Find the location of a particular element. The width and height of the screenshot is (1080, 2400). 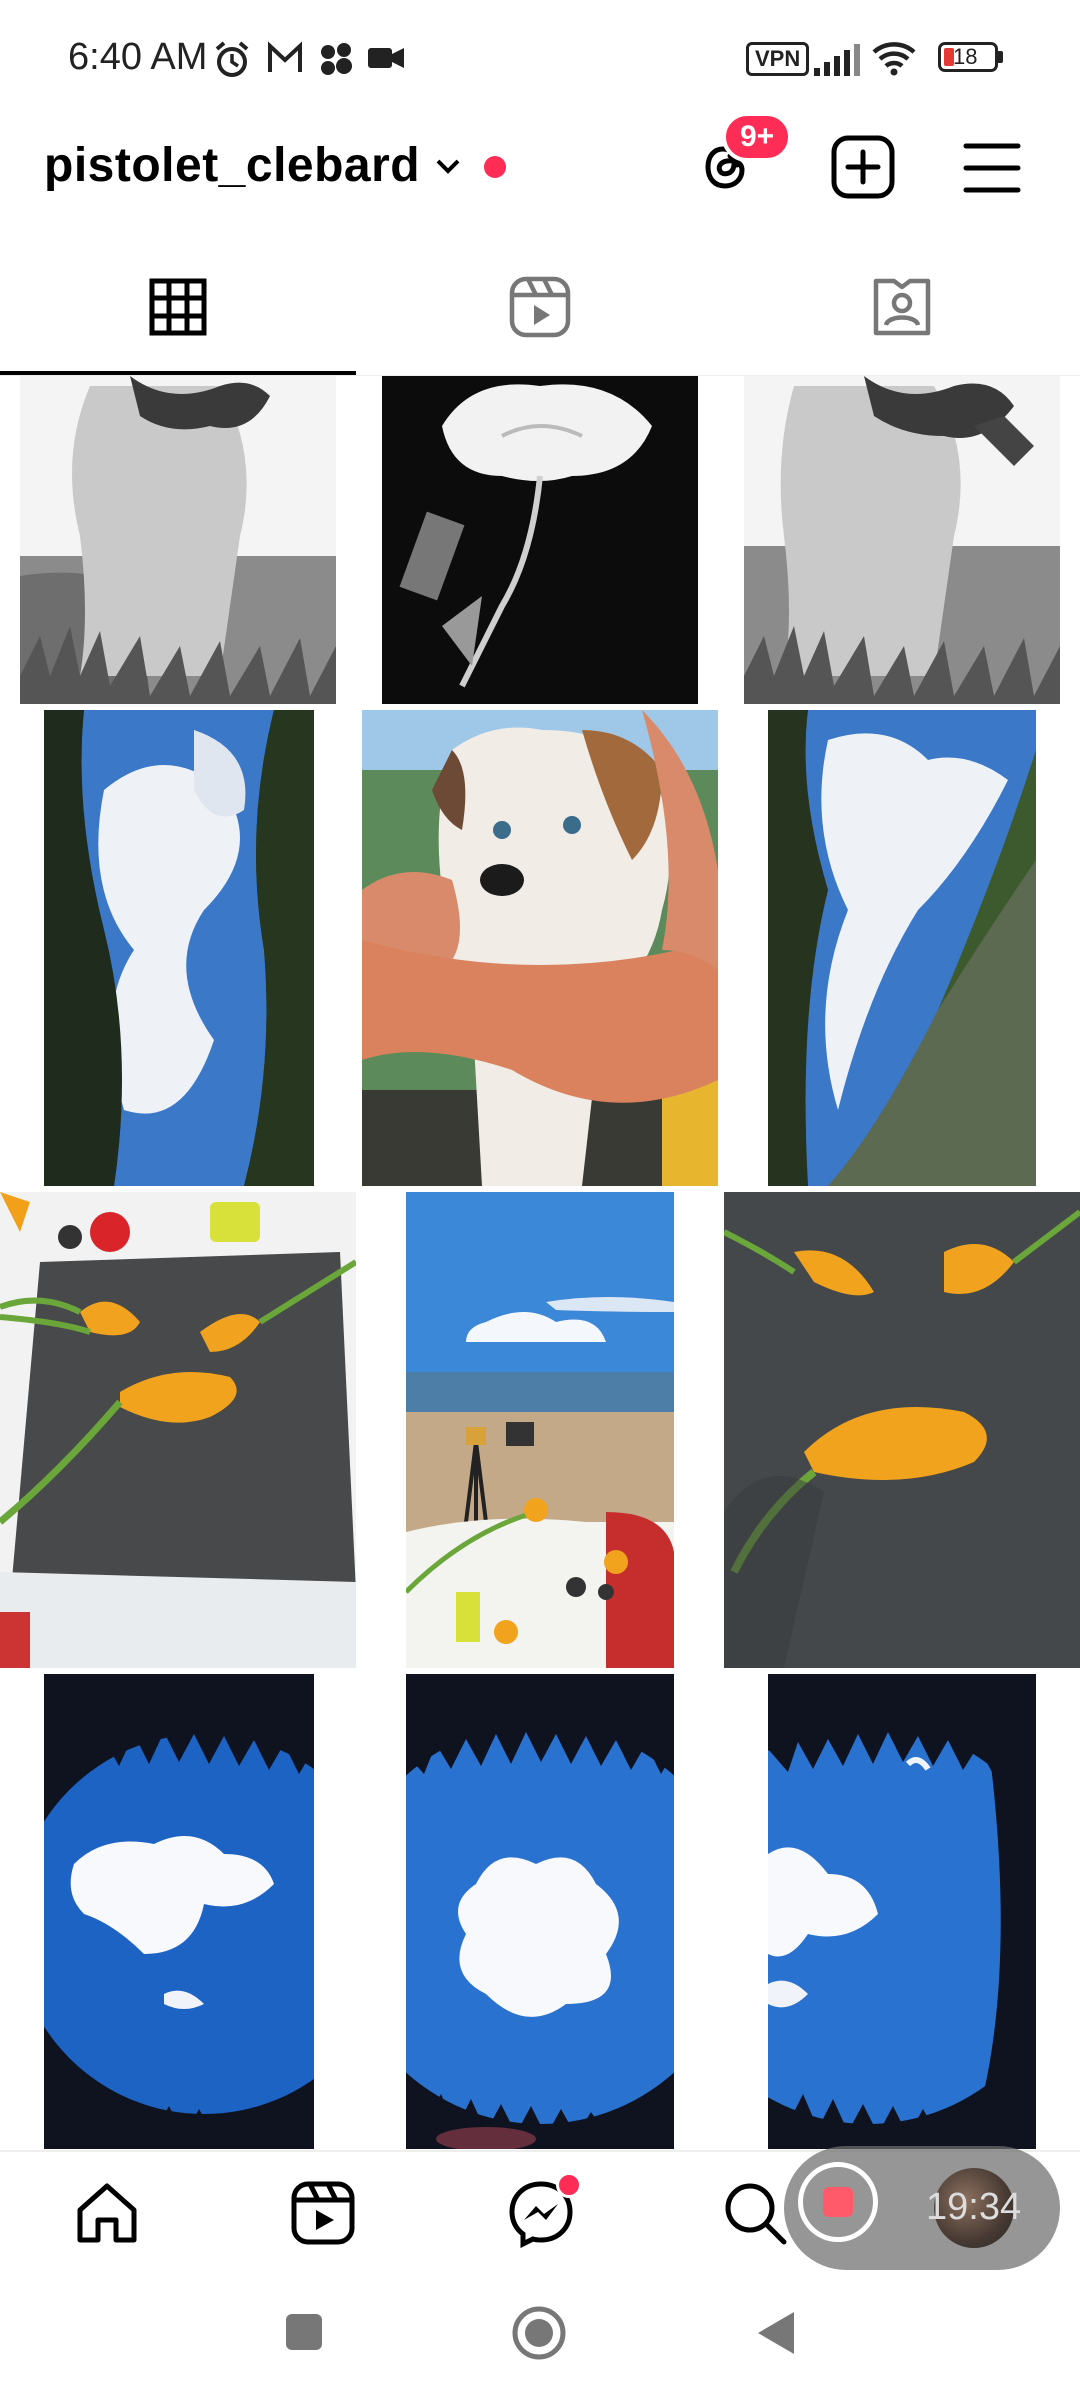

system-navigation-bar is located at coordinates (540, 2335).